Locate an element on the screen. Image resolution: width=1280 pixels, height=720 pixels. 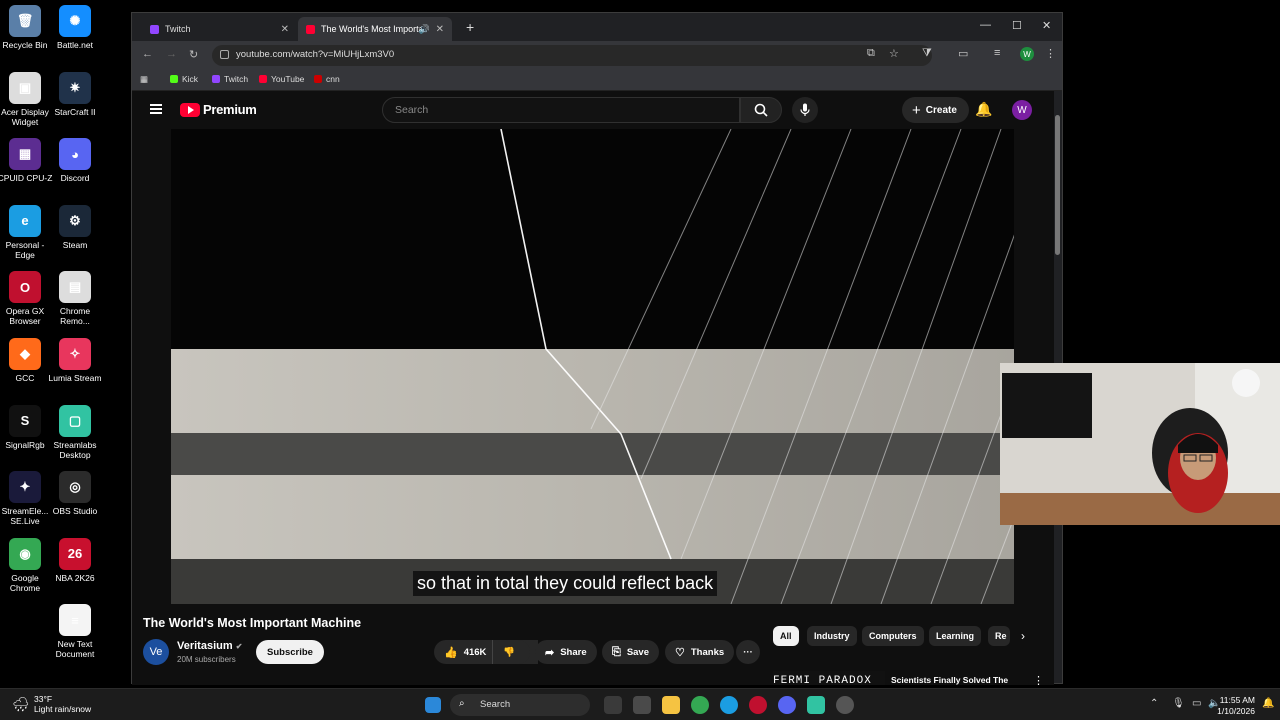
opera-gx-icon is located at coordinates (758, 705).